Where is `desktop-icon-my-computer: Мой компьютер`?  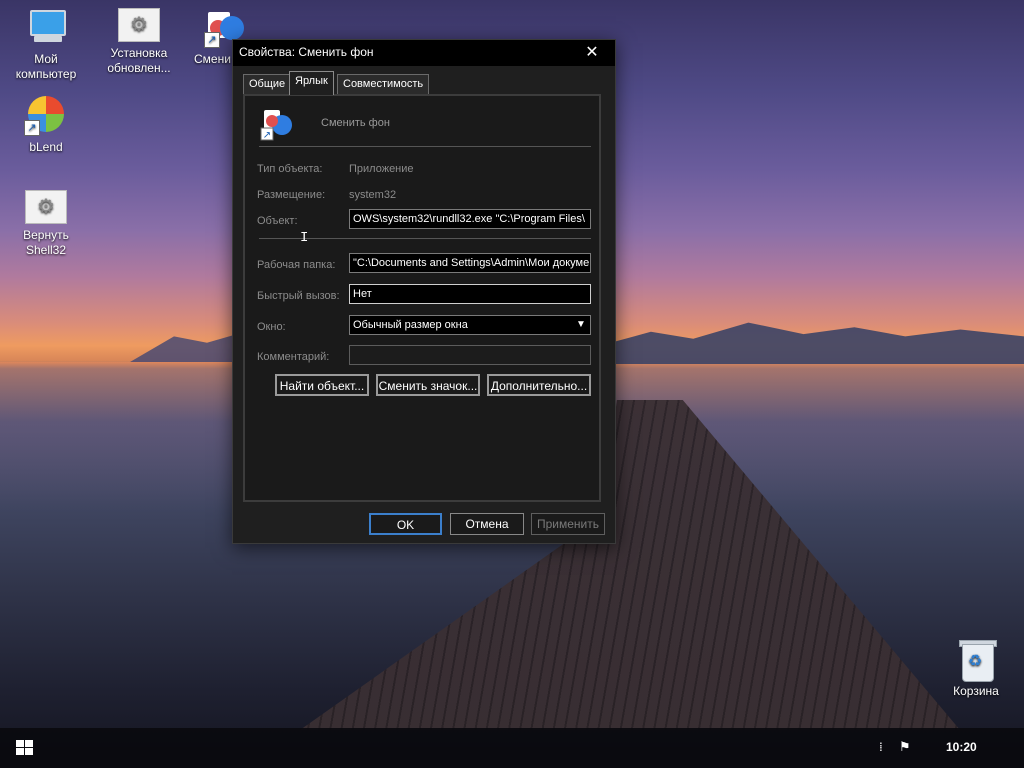
desktop-icon-my-computer: Мой компьютер is located at coordinates (46, 45).